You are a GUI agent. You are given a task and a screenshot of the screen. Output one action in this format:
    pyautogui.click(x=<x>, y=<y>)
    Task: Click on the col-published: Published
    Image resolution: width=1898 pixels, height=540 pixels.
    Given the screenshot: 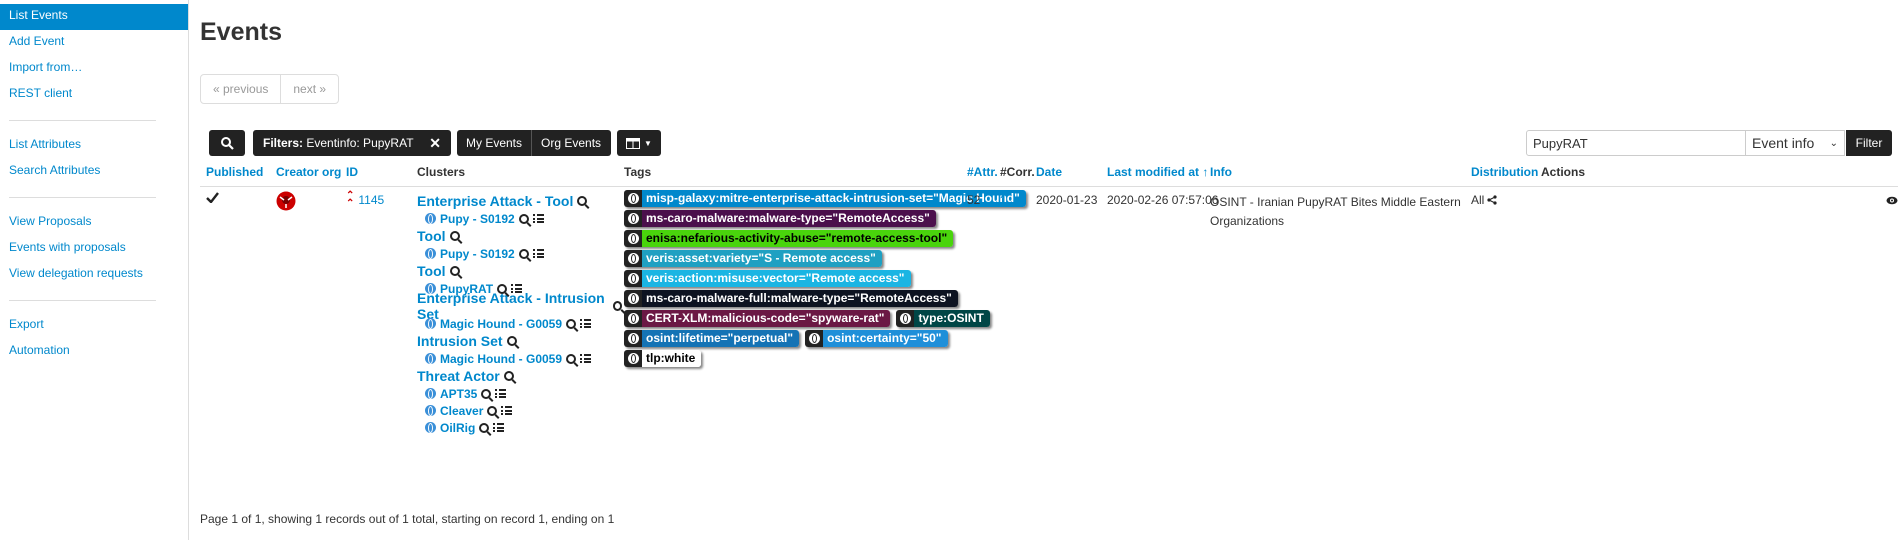 What is the action you would take?
    pyautogui.click(x=234, y=172)
    